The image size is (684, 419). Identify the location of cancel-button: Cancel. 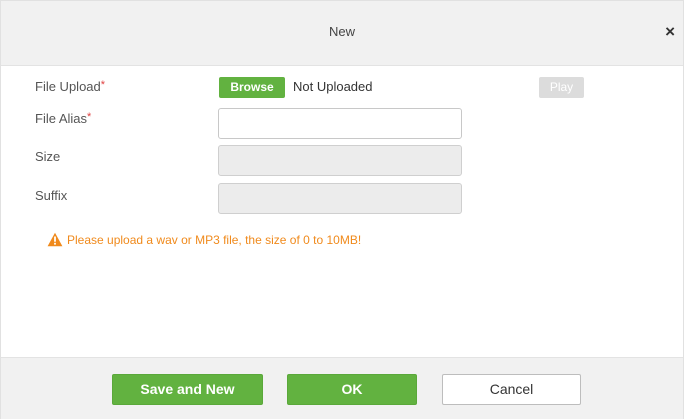
(511, 389).